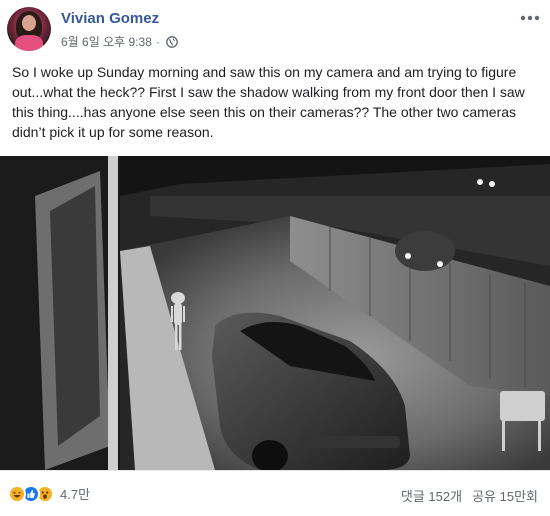 Image resolution: width=550 pixels, height=516 pixels. What do you see at coordinates (275, 493) in the screenshot?
I see `post-footer: 4.7만 댓글 152개 공유 15만회` at bounding box center [275, 493].